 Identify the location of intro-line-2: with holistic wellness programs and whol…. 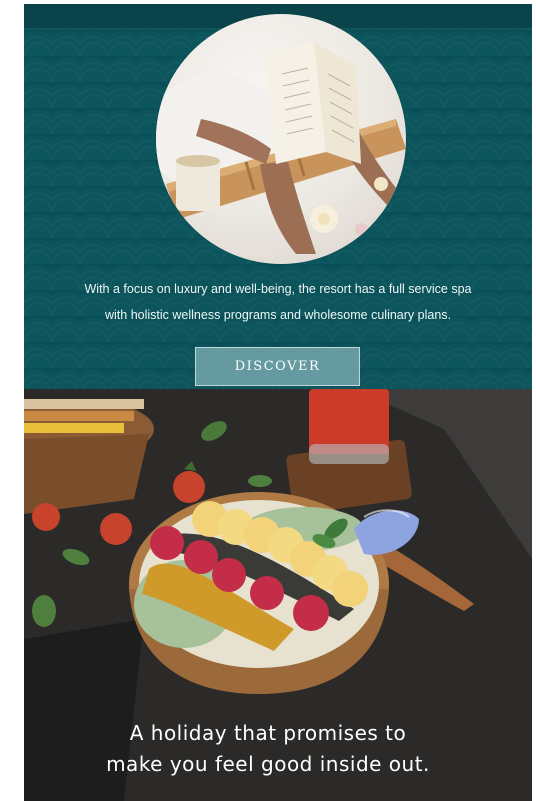
(278, 315).